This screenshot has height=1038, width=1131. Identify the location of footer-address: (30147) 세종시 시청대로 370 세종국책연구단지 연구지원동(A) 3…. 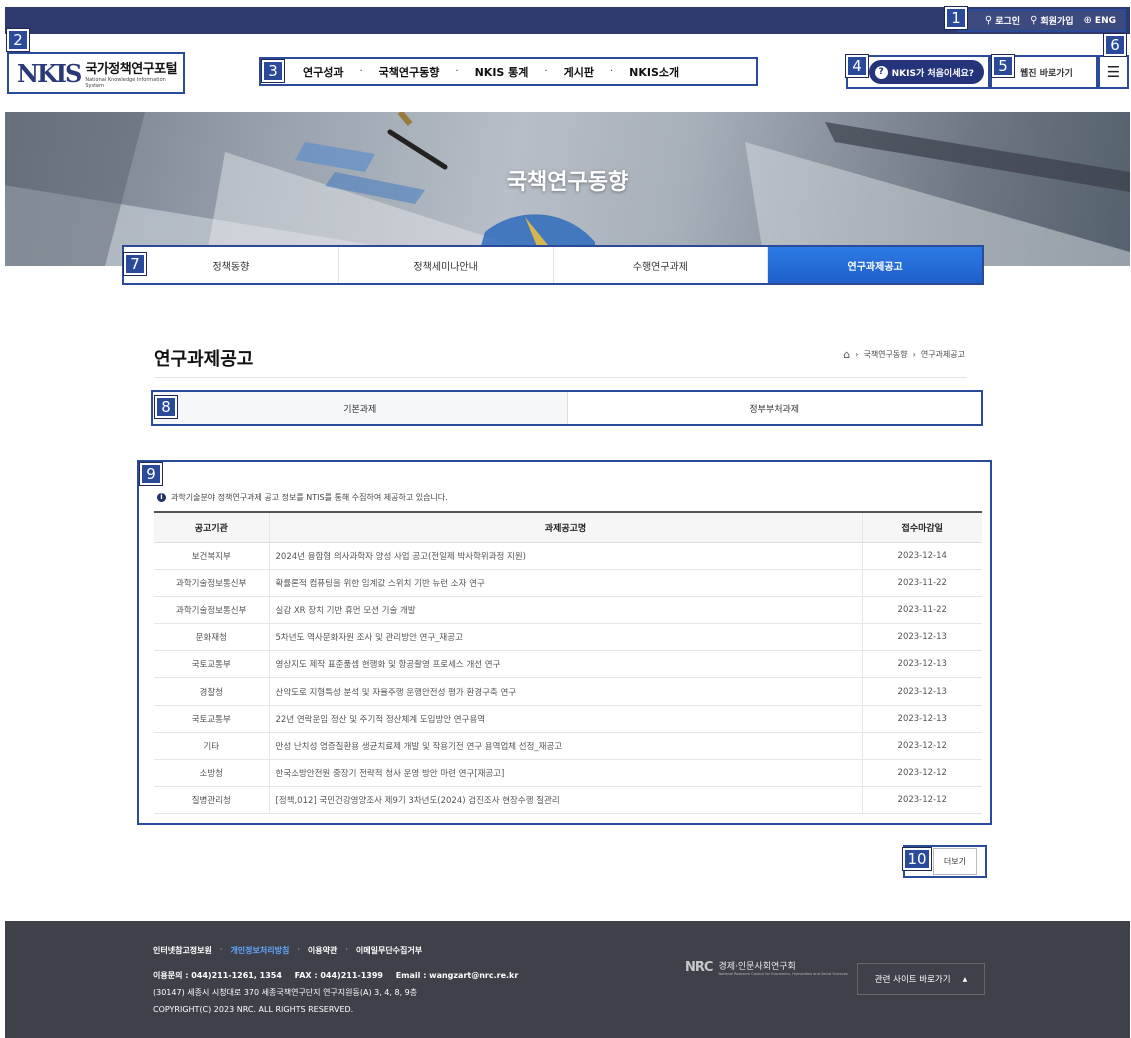
(285, 992).